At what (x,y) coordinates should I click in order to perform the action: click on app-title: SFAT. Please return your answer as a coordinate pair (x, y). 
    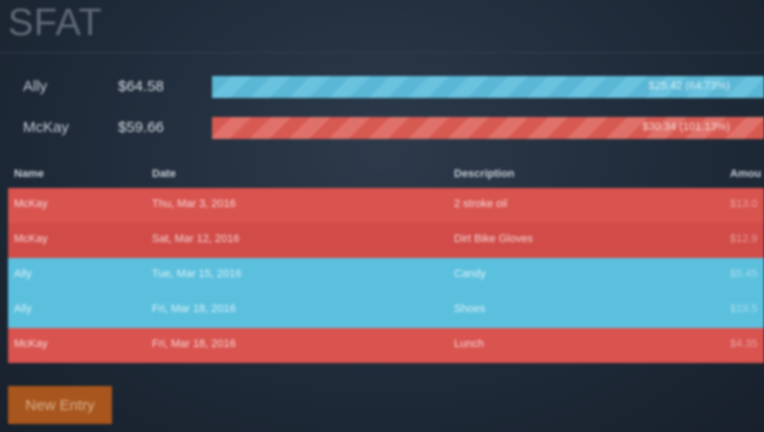
    Looking at the image, I should click on (55, 23).